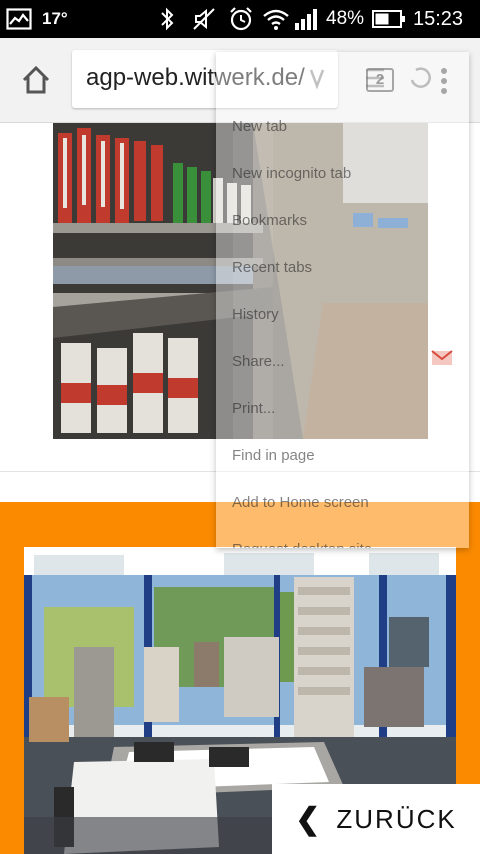 The image size is (480, 854). What do you see at coordinates (291, 173) in the screenshot?
I see `menu-item-new-incognito-tab: New incognito tab` at bounding box center [291, 173].